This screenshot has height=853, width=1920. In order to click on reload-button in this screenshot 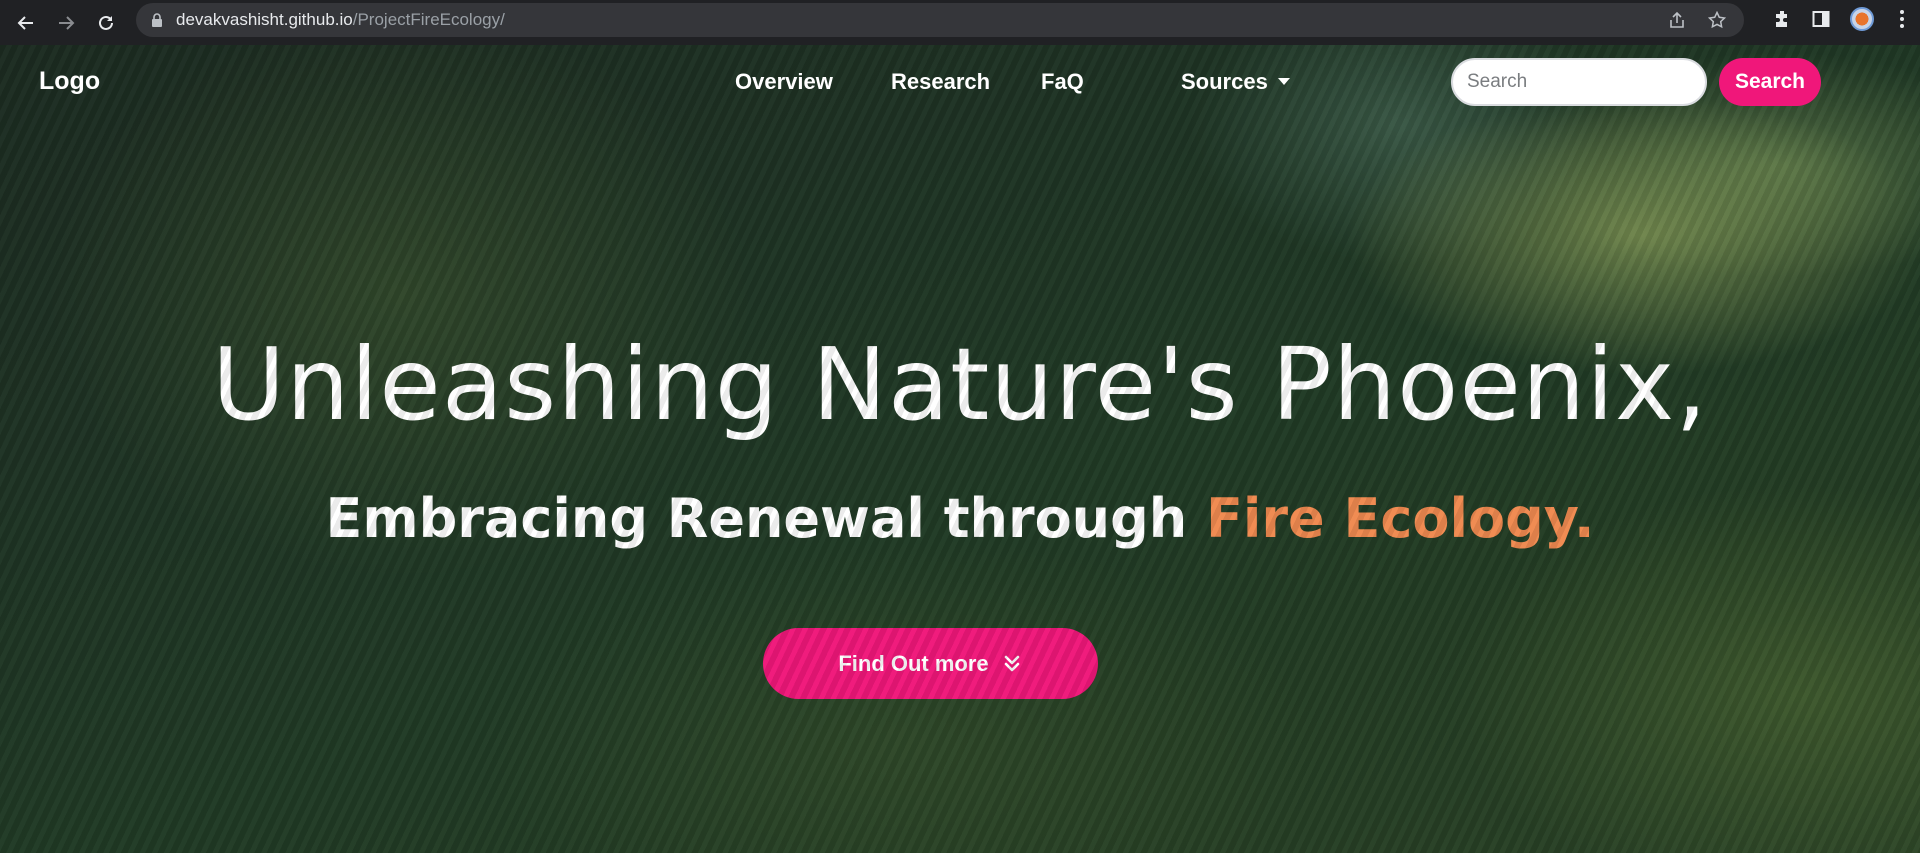, I will do `click(106, 23)`.